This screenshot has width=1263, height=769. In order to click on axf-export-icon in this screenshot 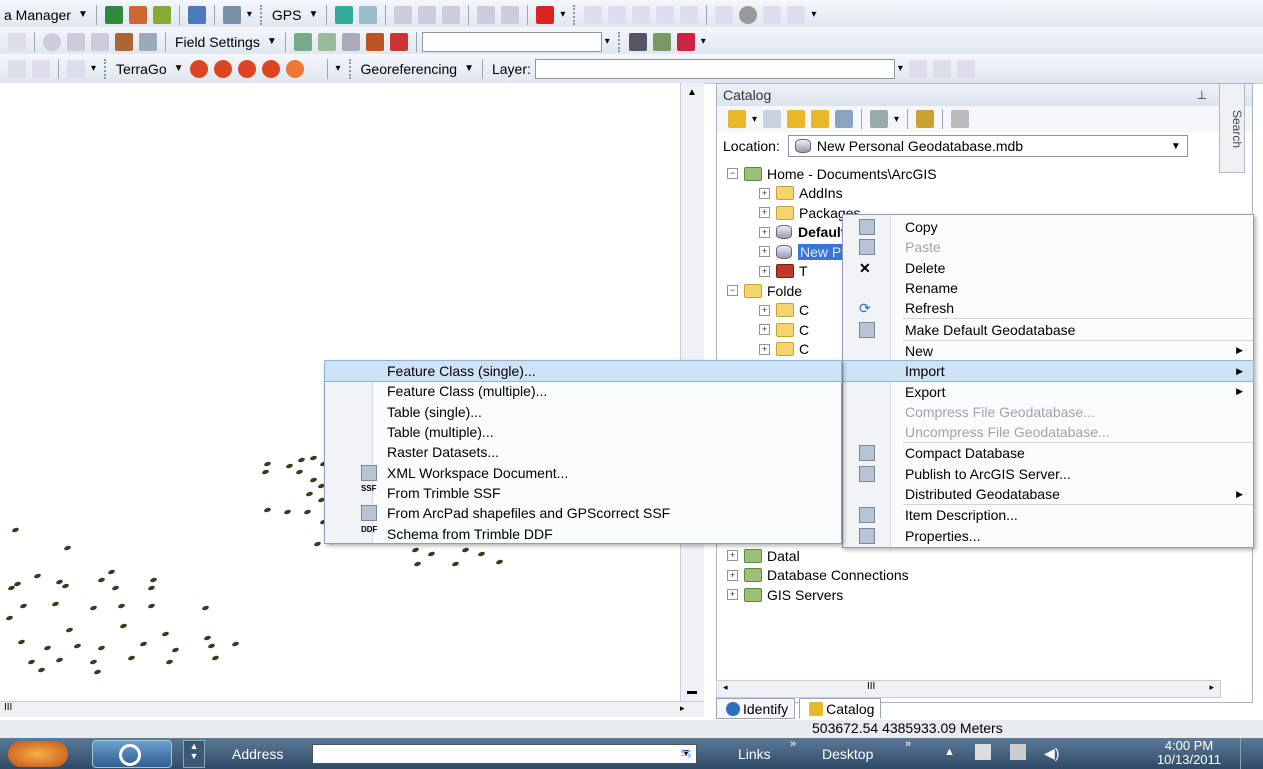, I will do `click(148, 41)`.